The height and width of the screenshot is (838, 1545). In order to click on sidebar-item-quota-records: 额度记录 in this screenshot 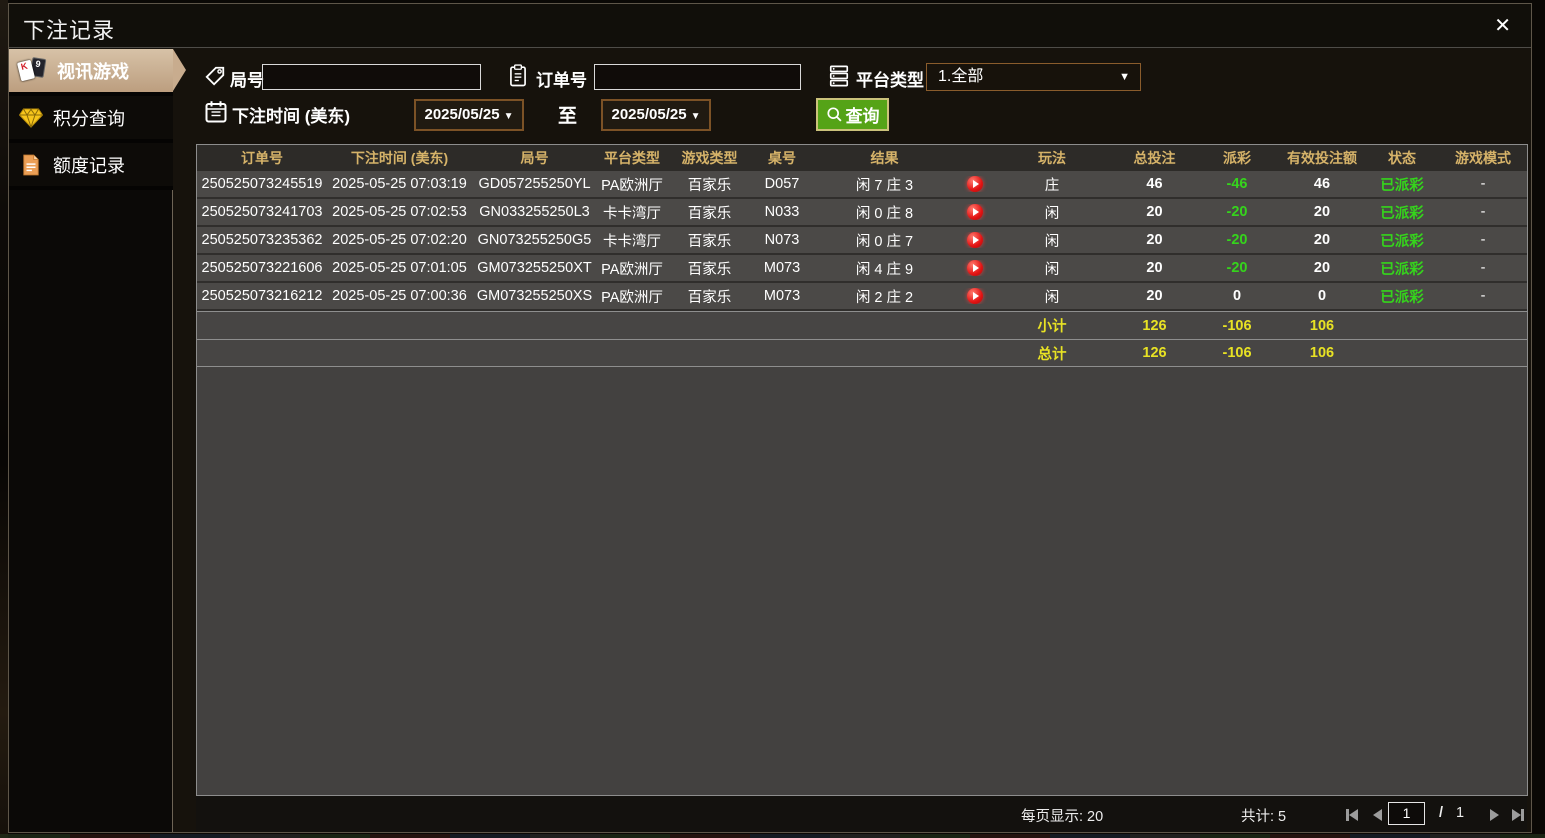, I will do `click(91, 164)`.